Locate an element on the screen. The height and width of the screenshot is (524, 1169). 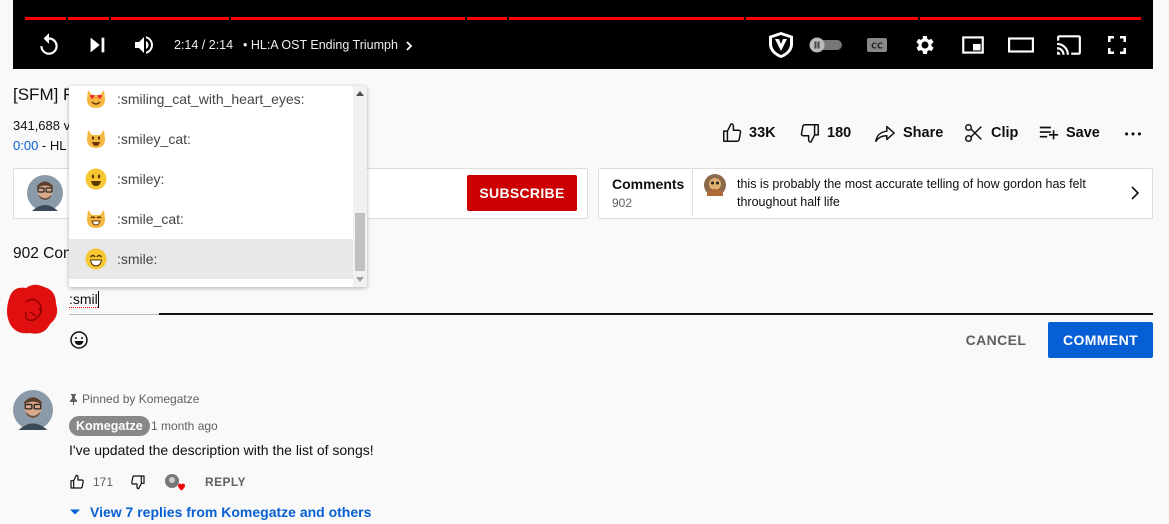
settings-icon is located at coordinates (925, 45).